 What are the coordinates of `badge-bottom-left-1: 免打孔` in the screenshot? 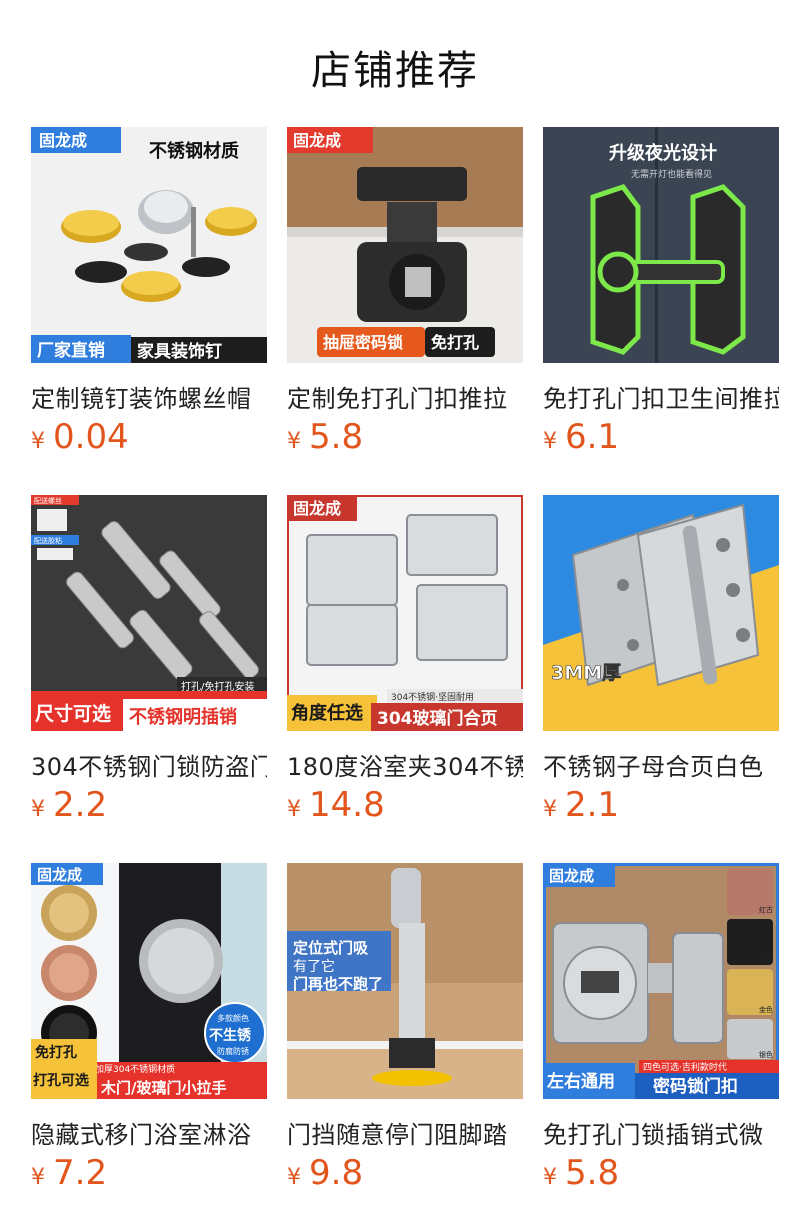 It's located at (56, 1052).